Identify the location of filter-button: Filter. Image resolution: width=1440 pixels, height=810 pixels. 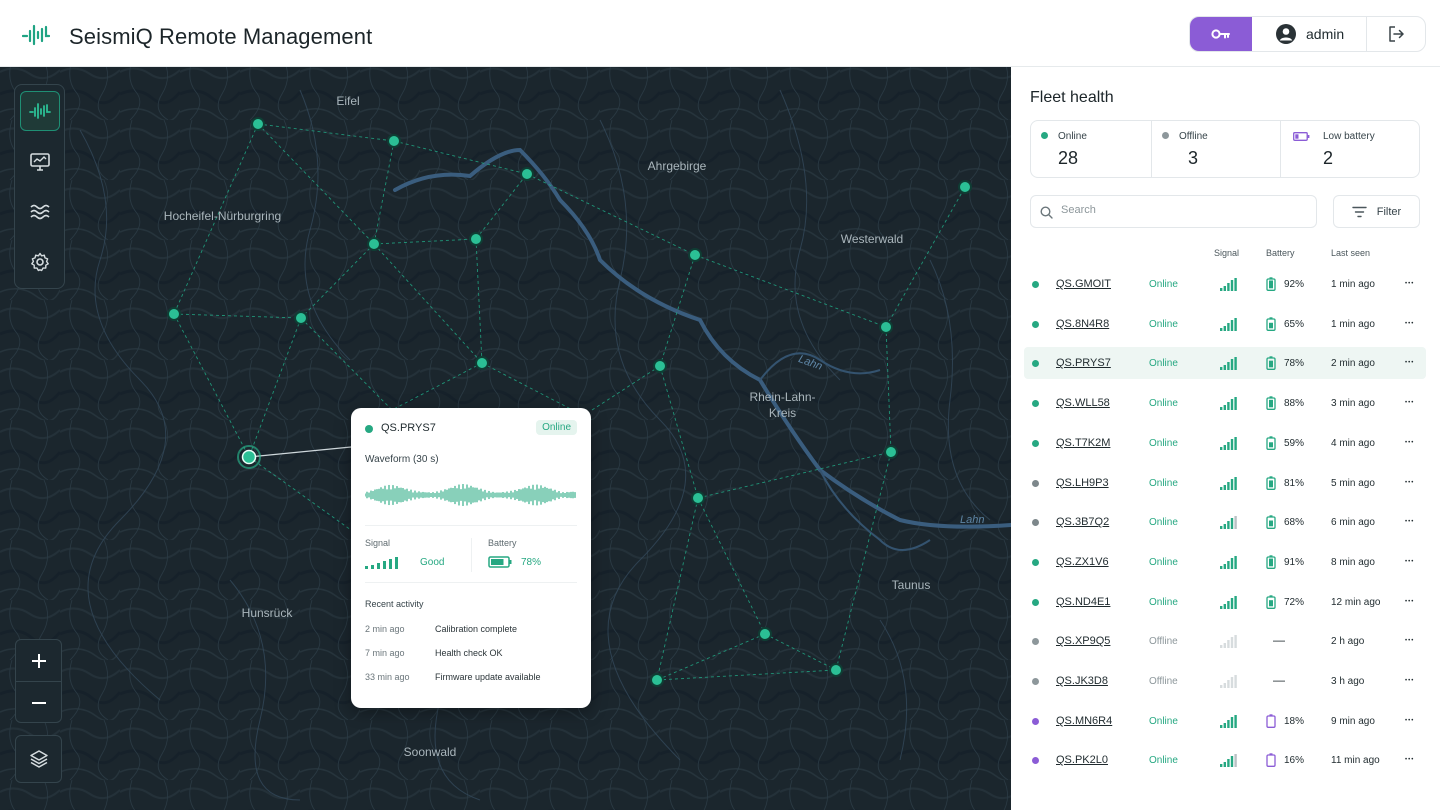
(1376, 211).